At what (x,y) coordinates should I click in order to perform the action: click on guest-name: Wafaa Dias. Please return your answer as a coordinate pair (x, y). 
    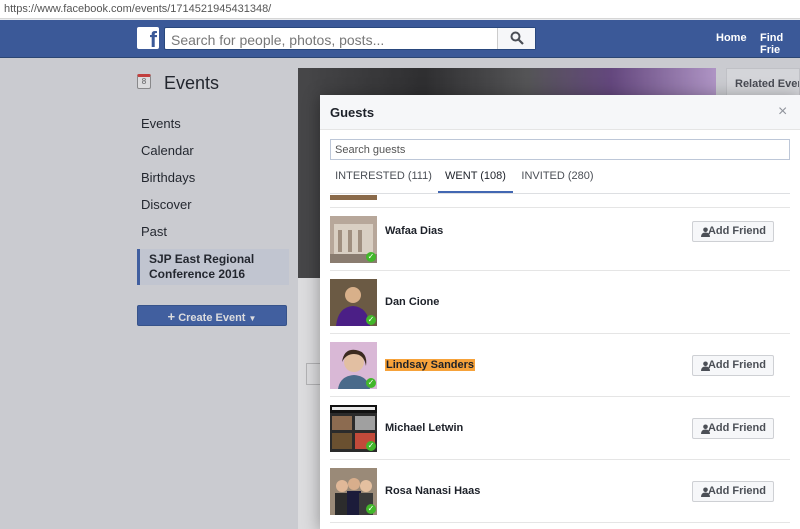
    Looking at the image, I should click on (414, 231).